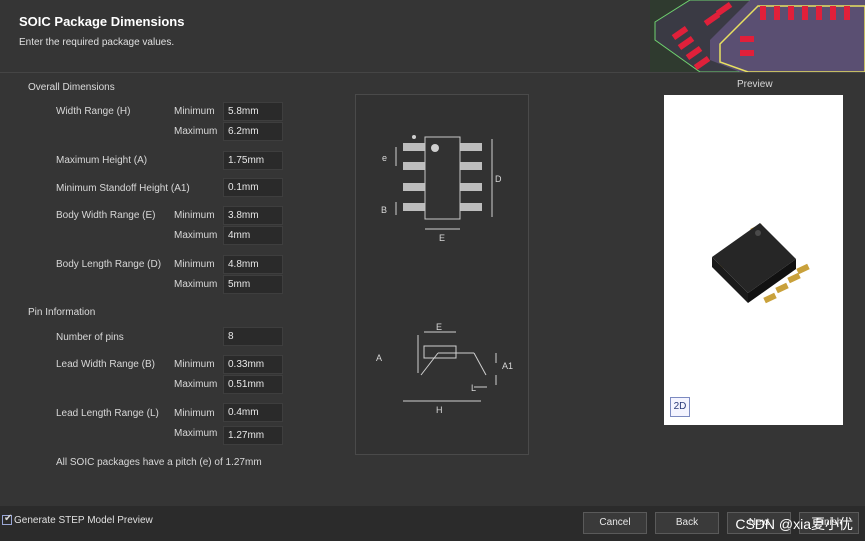 The image size is (865, 541). Describe the element at coordinates (439, 327) in the screenshot. I see `diagram-label-lead-e: E` at that location.